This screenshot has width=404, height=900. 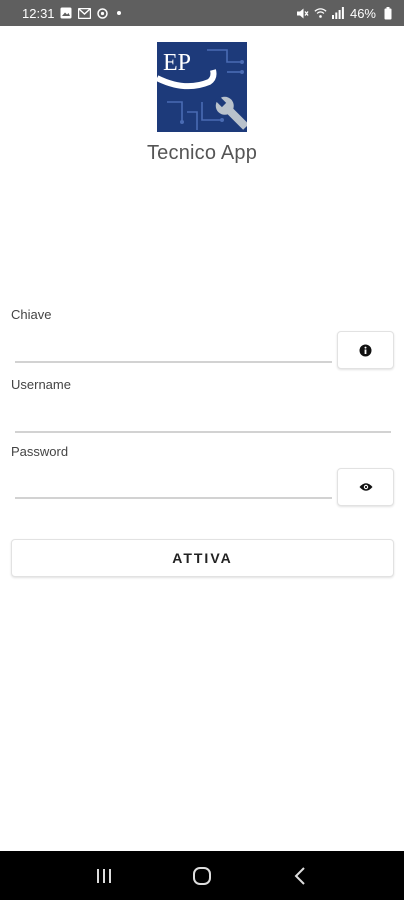 What do you see at coordinates (173, 498) in the screenshot?
I see `password-input` at bounding box center [173, 498].